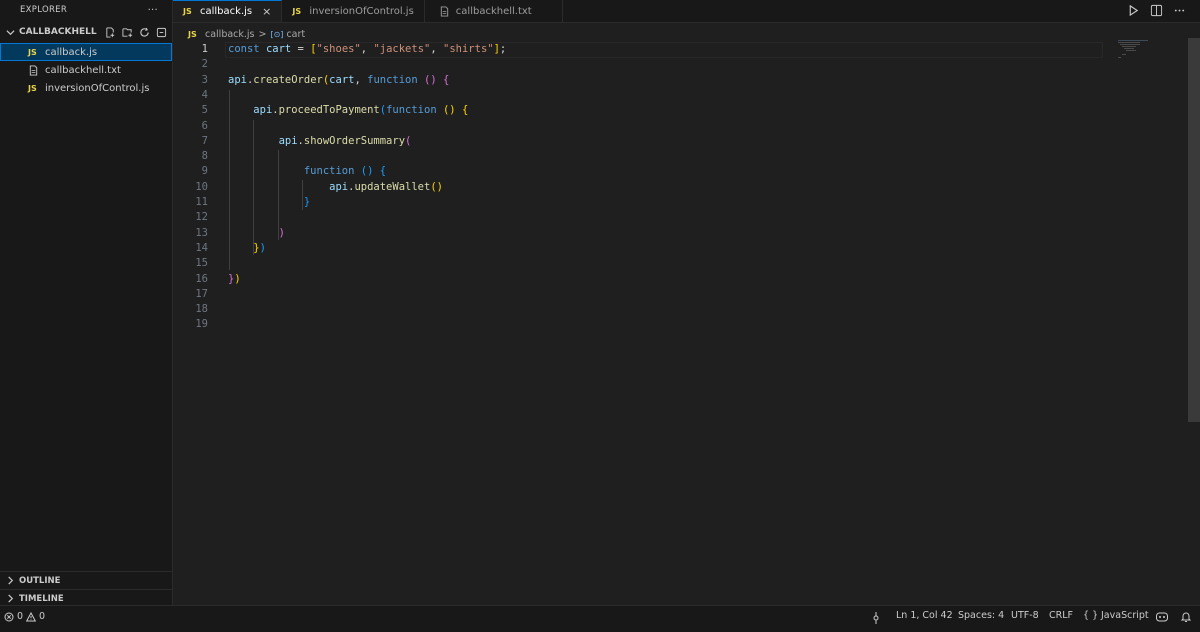 Image resolution: width=1200 pixels, height=632 pixels. Describe the element at coordinates (392, 186) in the screenshot. I see `code-token: updateWallet` at that location.